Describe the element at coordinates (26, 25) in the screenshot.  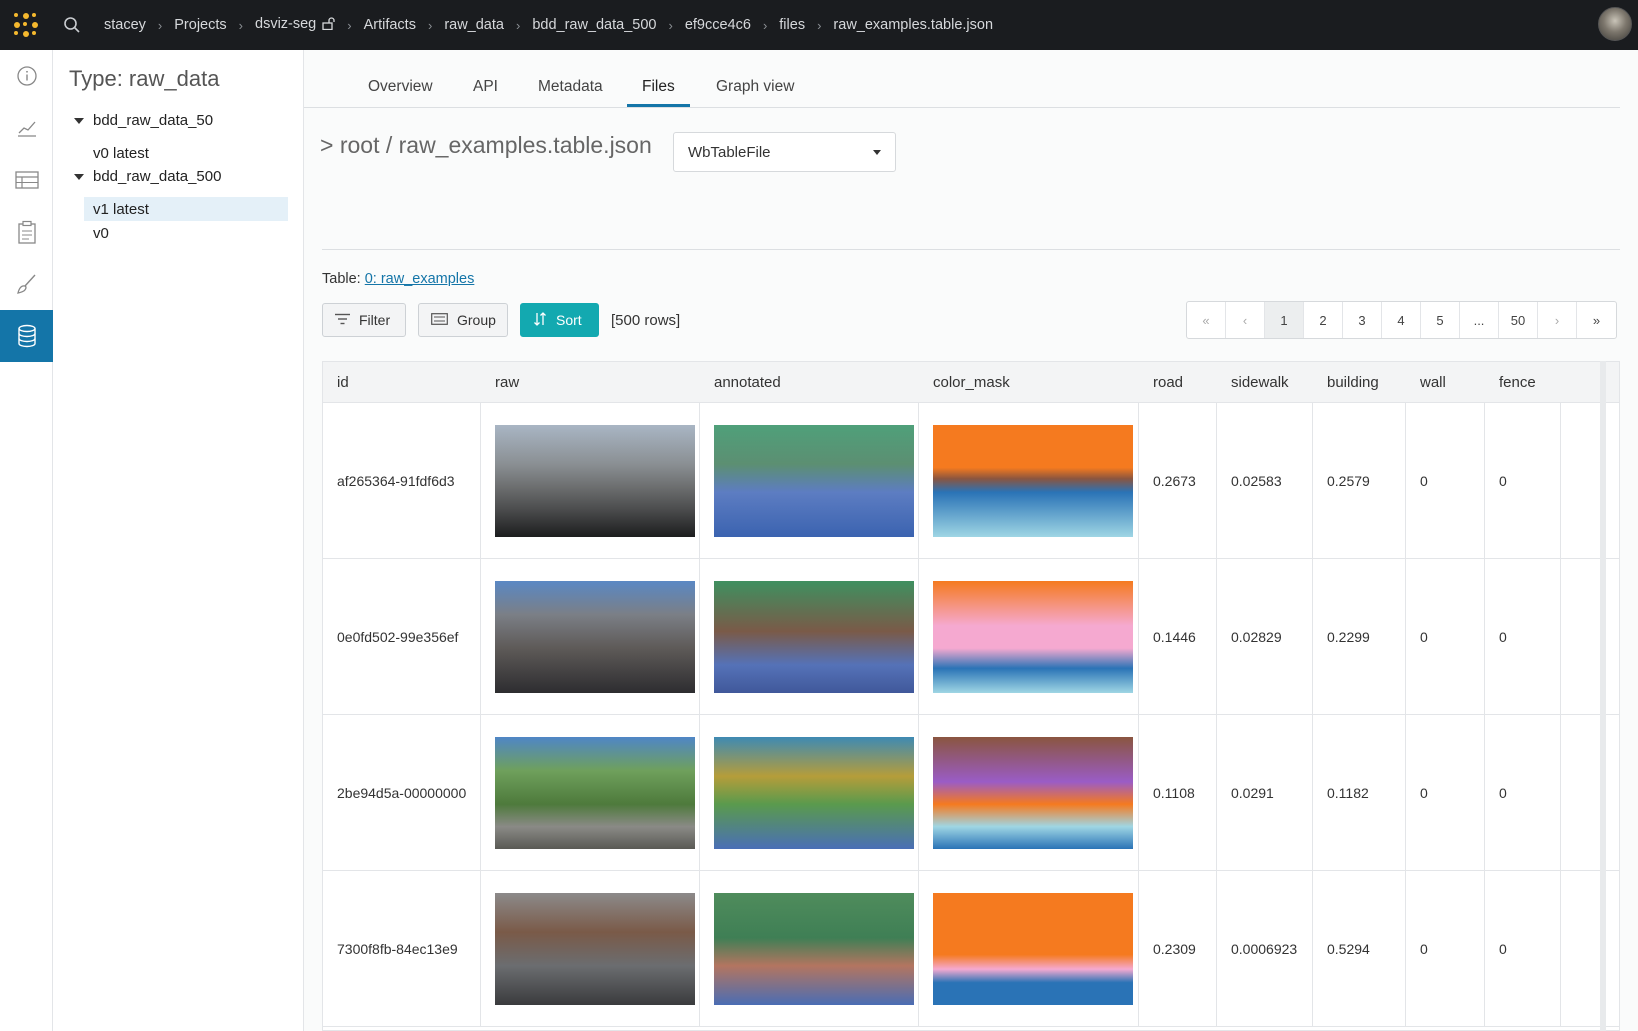
I see `wandb-logo-icon` at that location.